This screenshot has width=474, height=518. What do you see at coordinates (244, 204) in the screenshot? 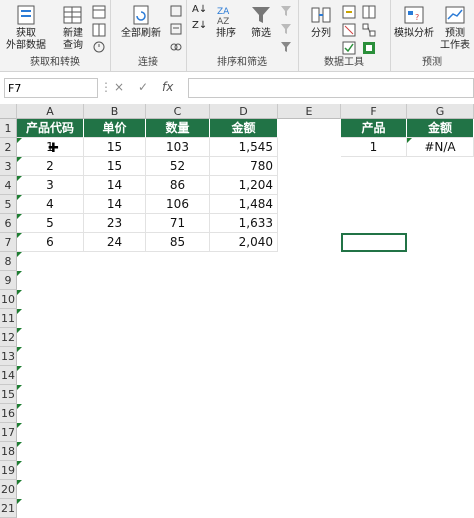
I see `table1-cell: 1,484` at bounding box center [244, 204].